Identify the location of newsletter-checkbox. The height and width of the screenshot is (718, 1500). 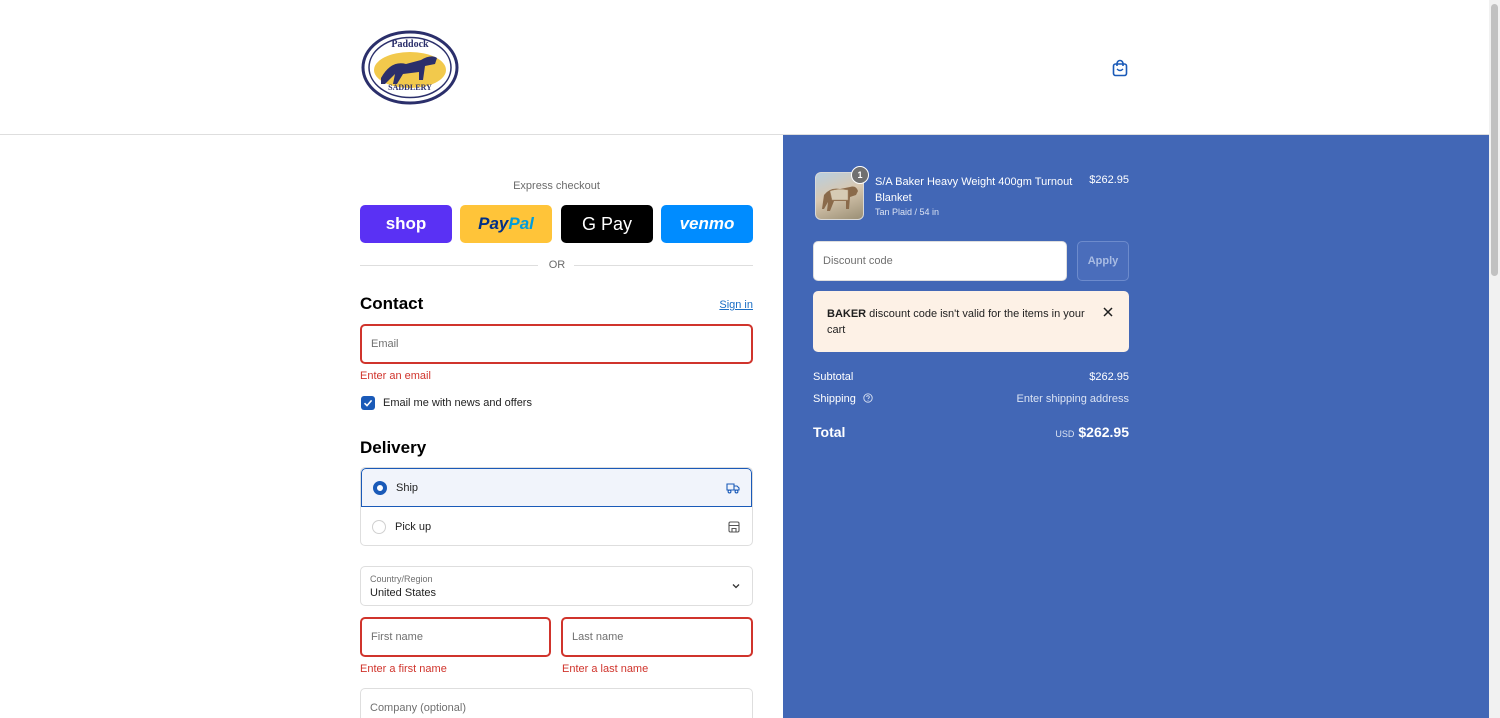
(368, 403).